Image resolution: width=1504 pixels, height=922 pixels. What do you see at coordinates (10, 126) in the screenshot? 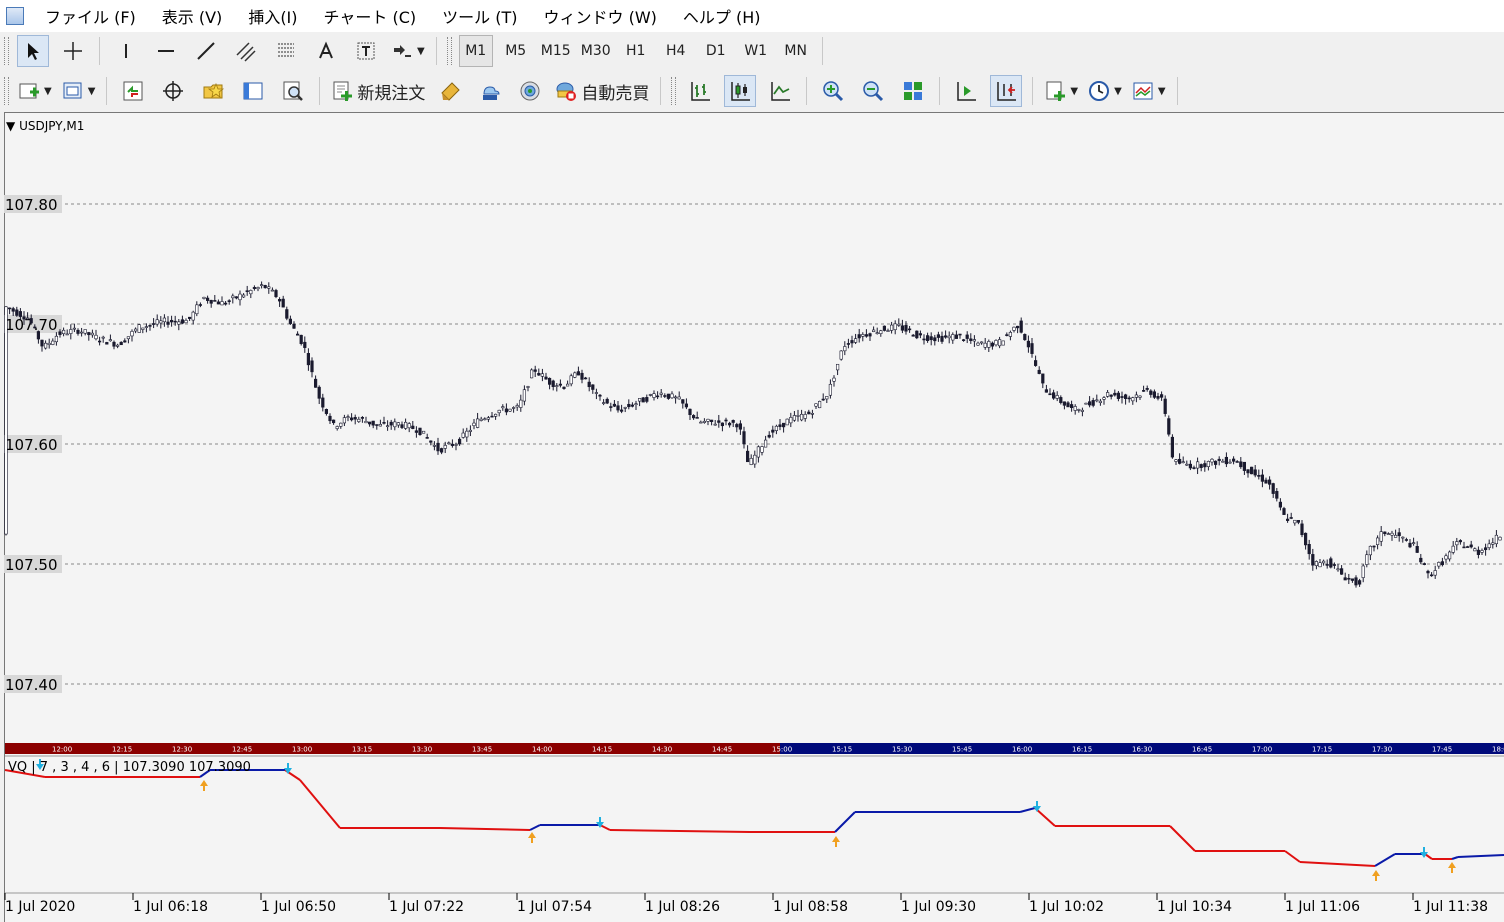
I see `chart-menu-triangle-icon: ▼` at bounding box center [10, 126].